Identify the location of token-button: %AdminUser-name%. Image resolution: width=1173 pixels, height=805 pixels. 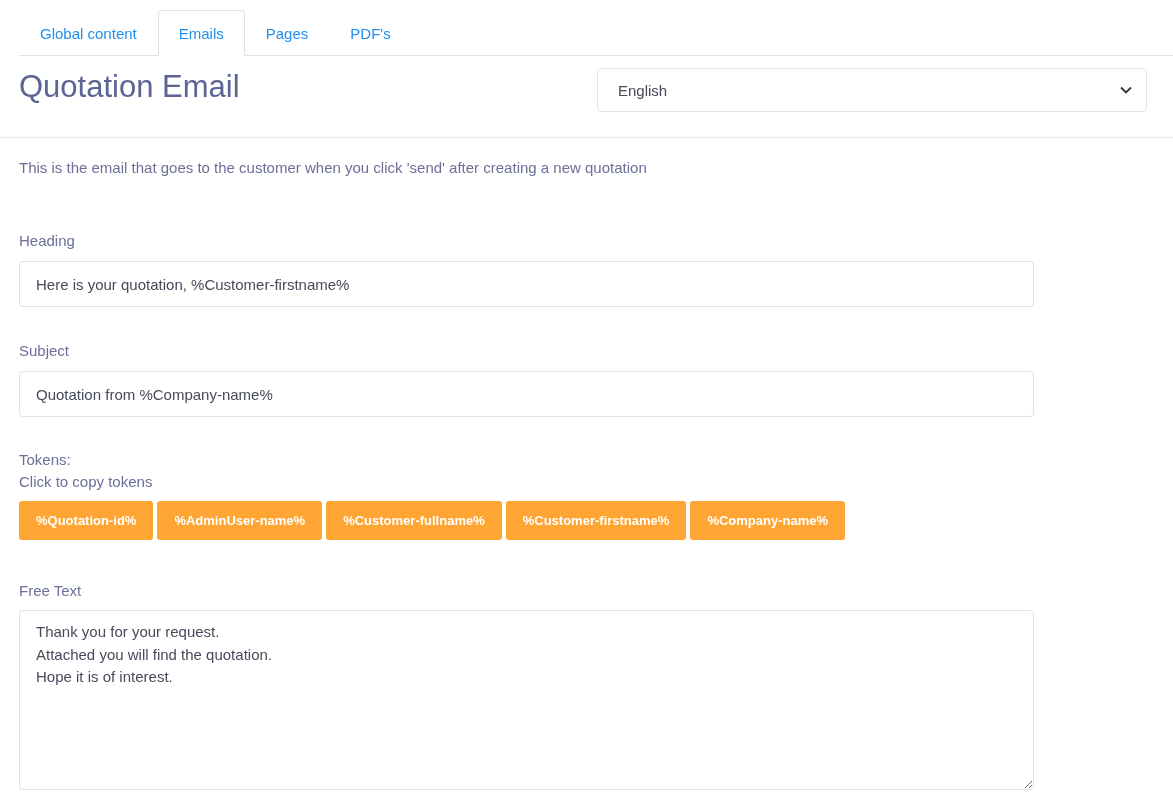
(240, 520).